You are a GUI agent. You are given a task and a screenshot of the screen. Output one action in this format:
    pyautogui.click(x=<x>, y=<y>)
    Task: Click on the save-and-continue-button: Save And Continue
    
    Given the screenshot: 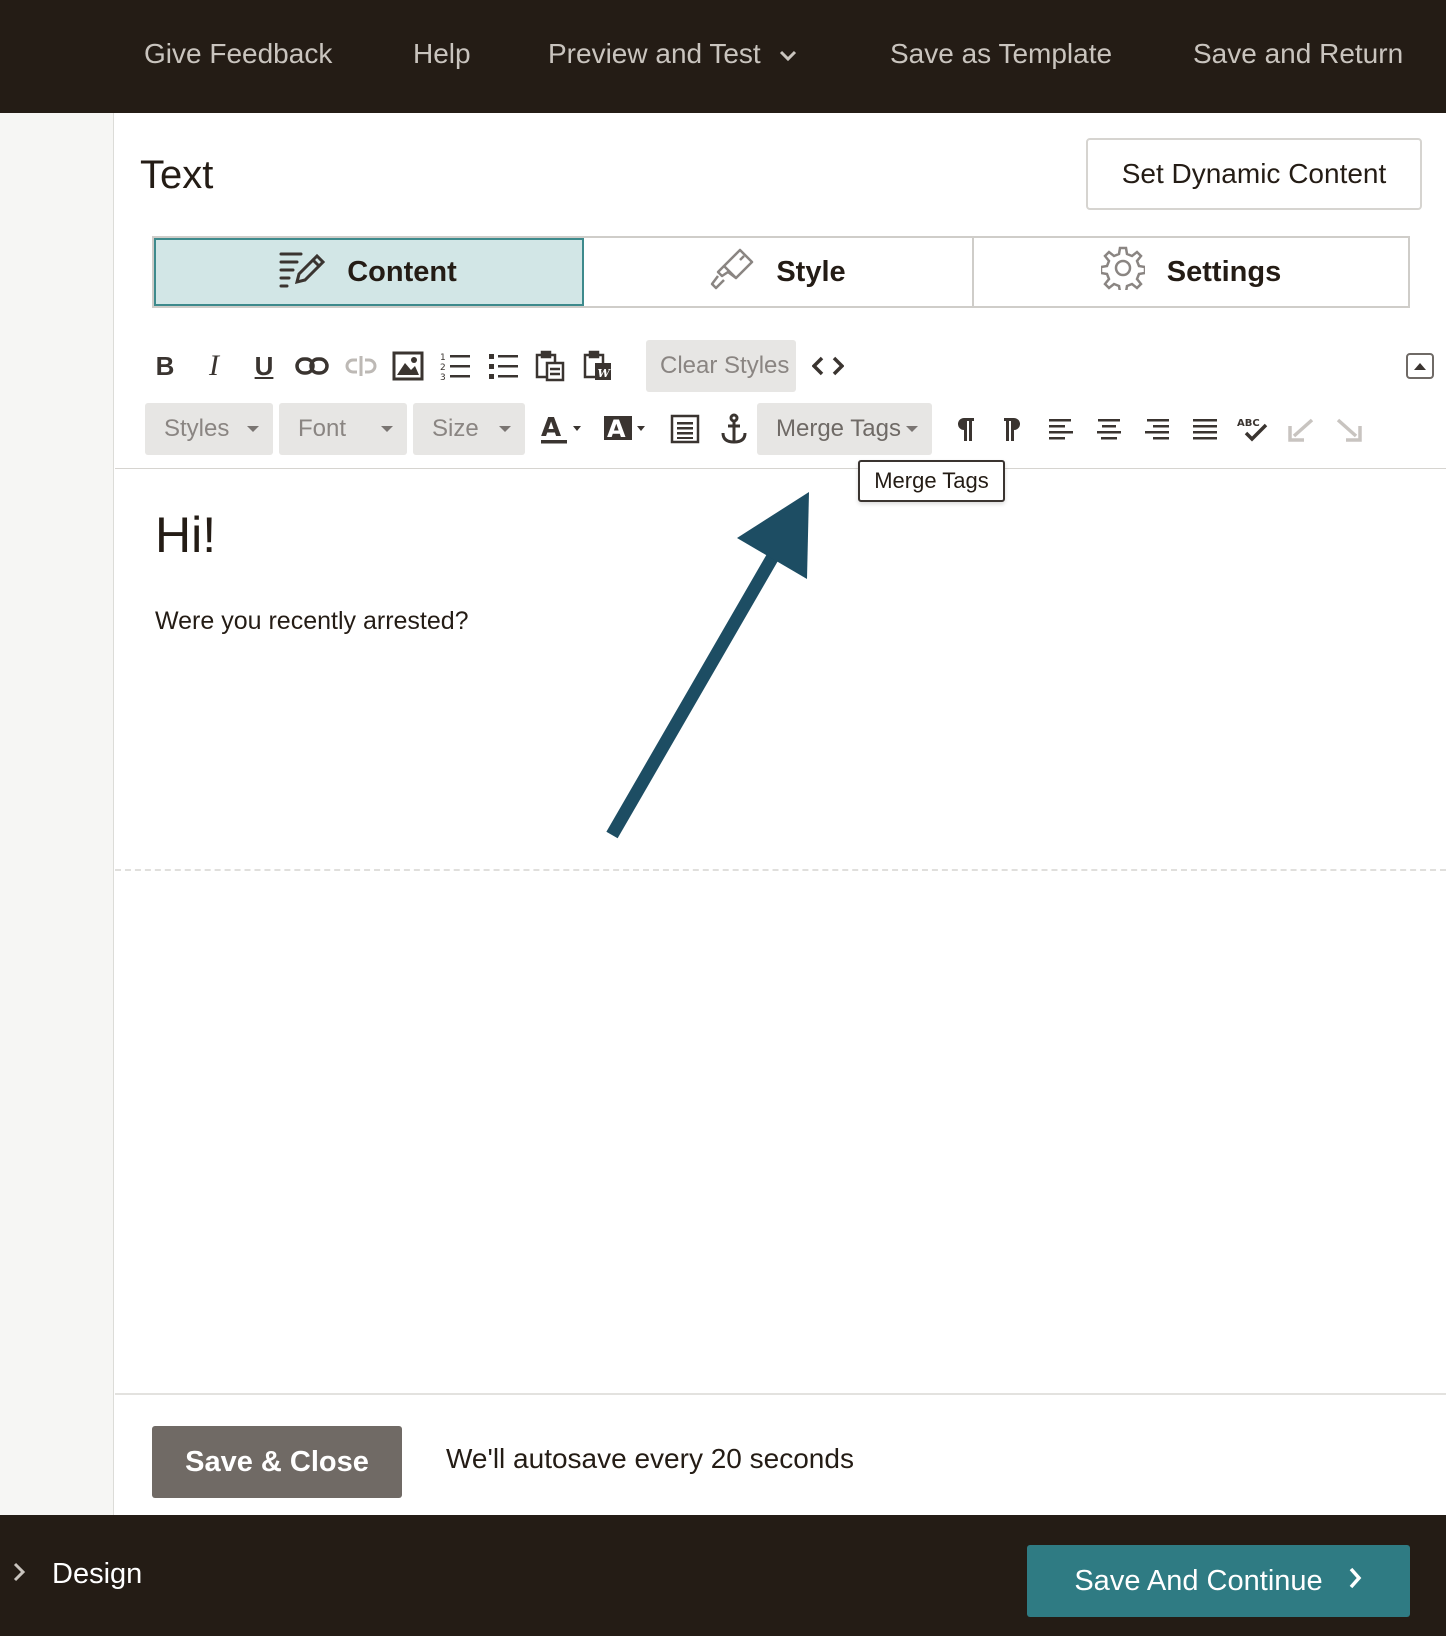 What is the action you would take?
    pyautogui.click(x=1218, y=1581)
    